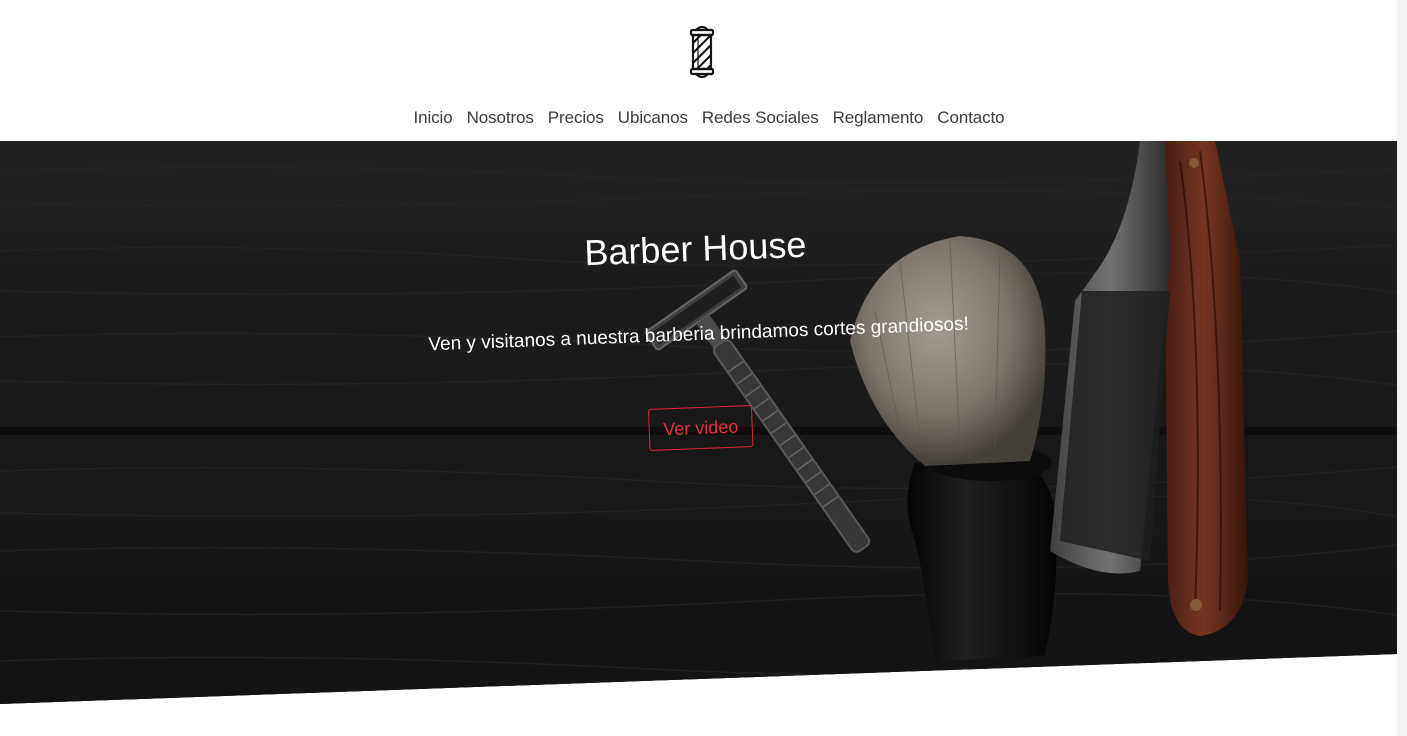 The width and height of the screenshot is (1407, 736). Describe the element at coordinates (432, 118) in the screenshot. I see `nav-item-inicio: Inicio` at that location.